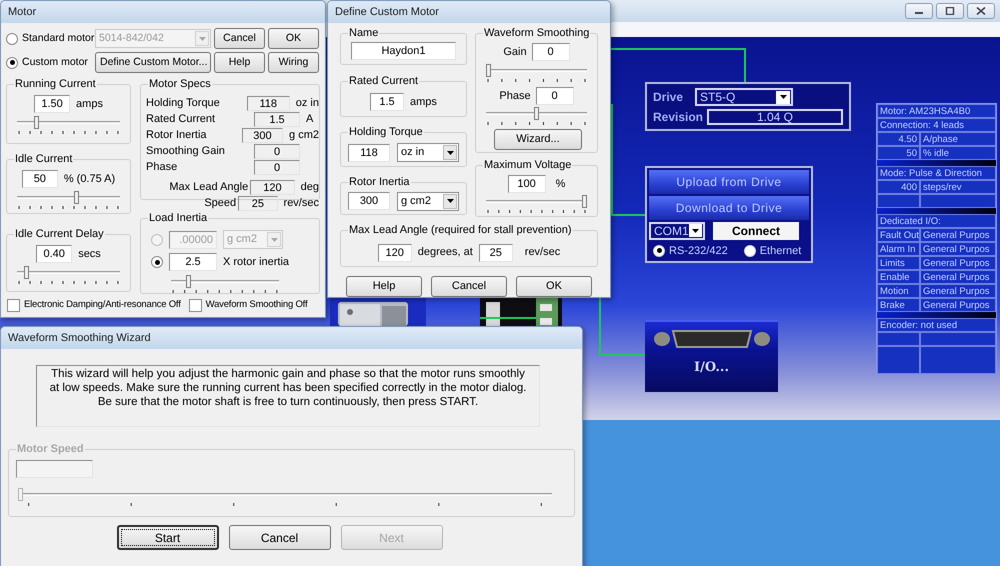 Image resolution: width=1000 pixels, height=566 pixels. I want to click on radio-label: RS-232/422, so click(698, 250).